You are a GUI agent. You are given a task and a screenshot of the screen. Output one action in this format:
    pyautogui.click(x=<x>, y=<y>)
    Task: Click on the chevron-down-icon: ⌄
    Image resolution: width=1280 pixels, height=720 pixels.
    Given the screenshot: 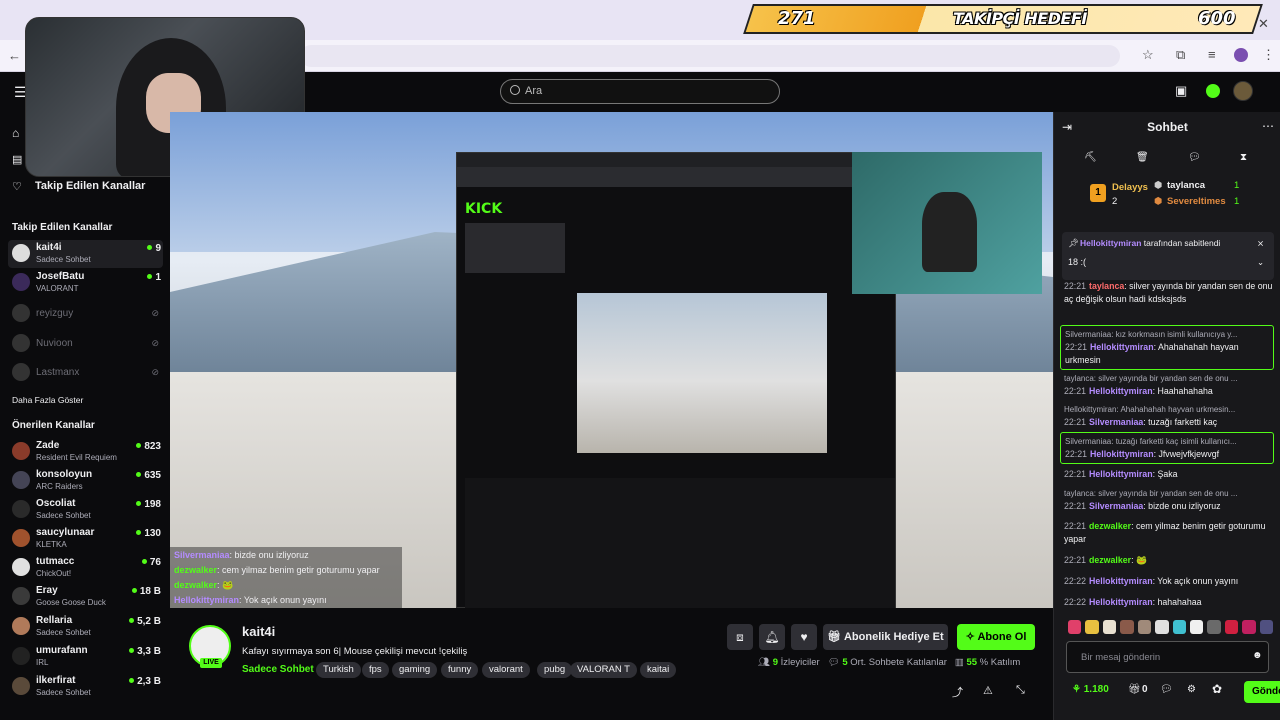 What is the action you would take?
    pyautogui.click(x=1260, y=262)
    